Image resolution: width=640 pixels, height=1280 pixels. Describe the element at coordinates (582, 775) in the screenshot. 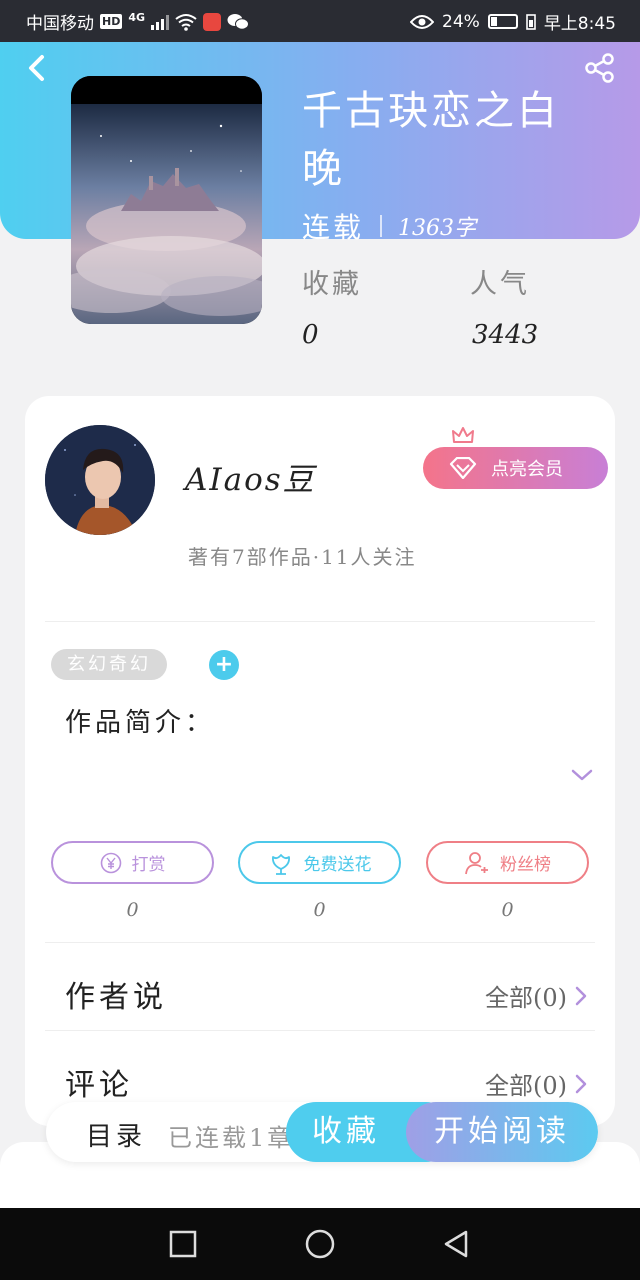

I see `chevron-down-icon` at that location.